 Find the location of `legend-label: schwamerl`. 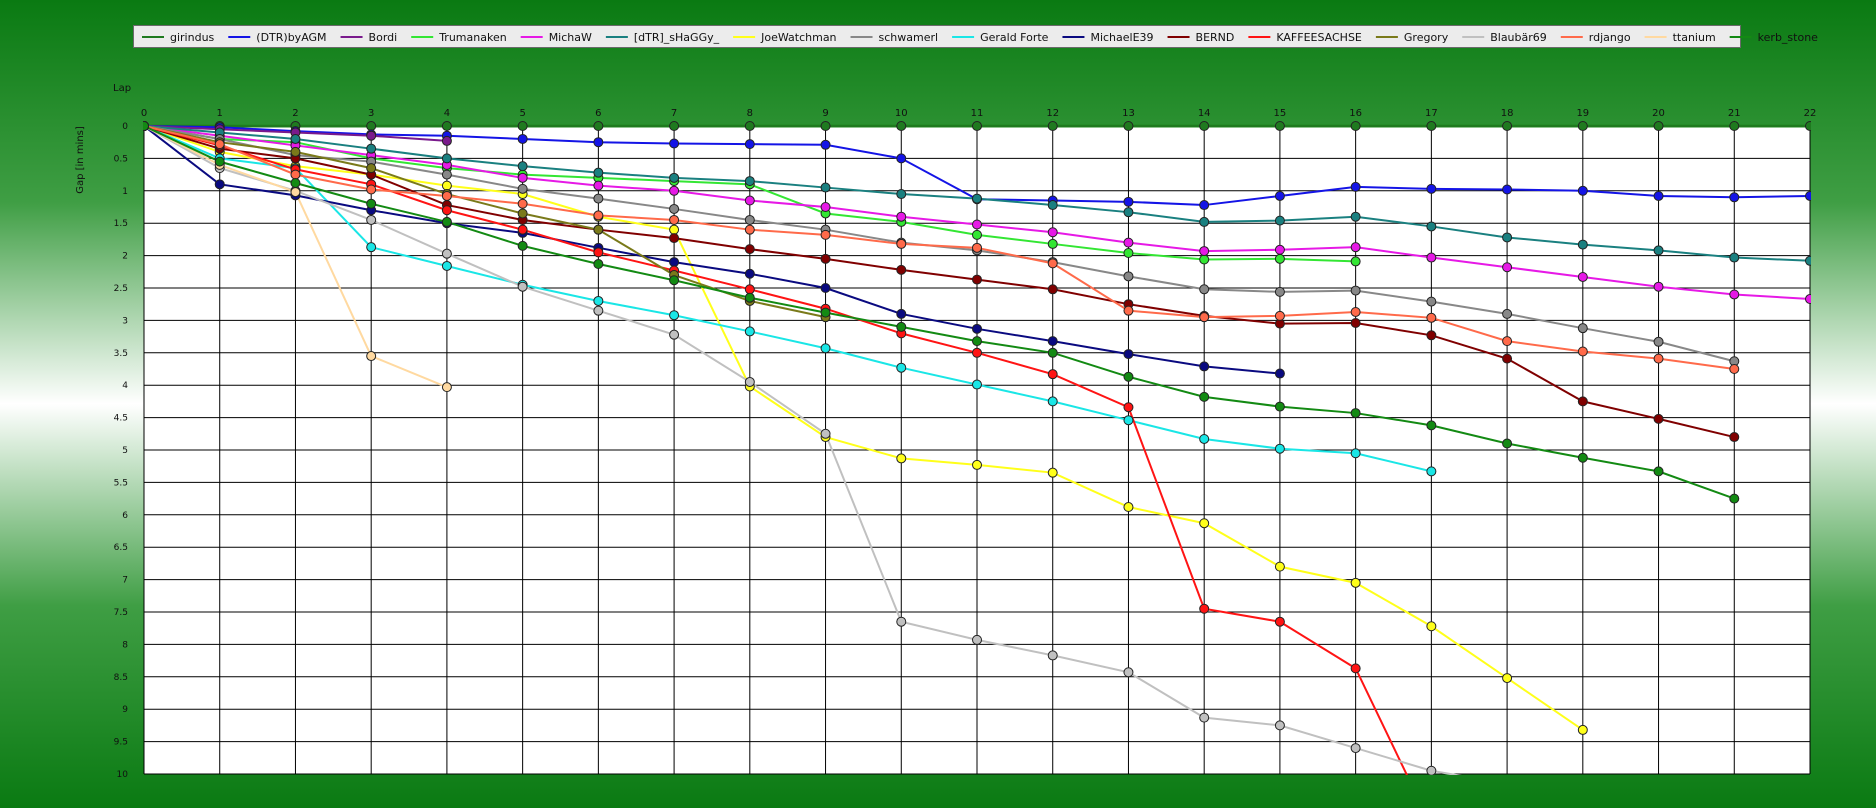

legend-label: schwamerl is located at coordinates (909, 37).